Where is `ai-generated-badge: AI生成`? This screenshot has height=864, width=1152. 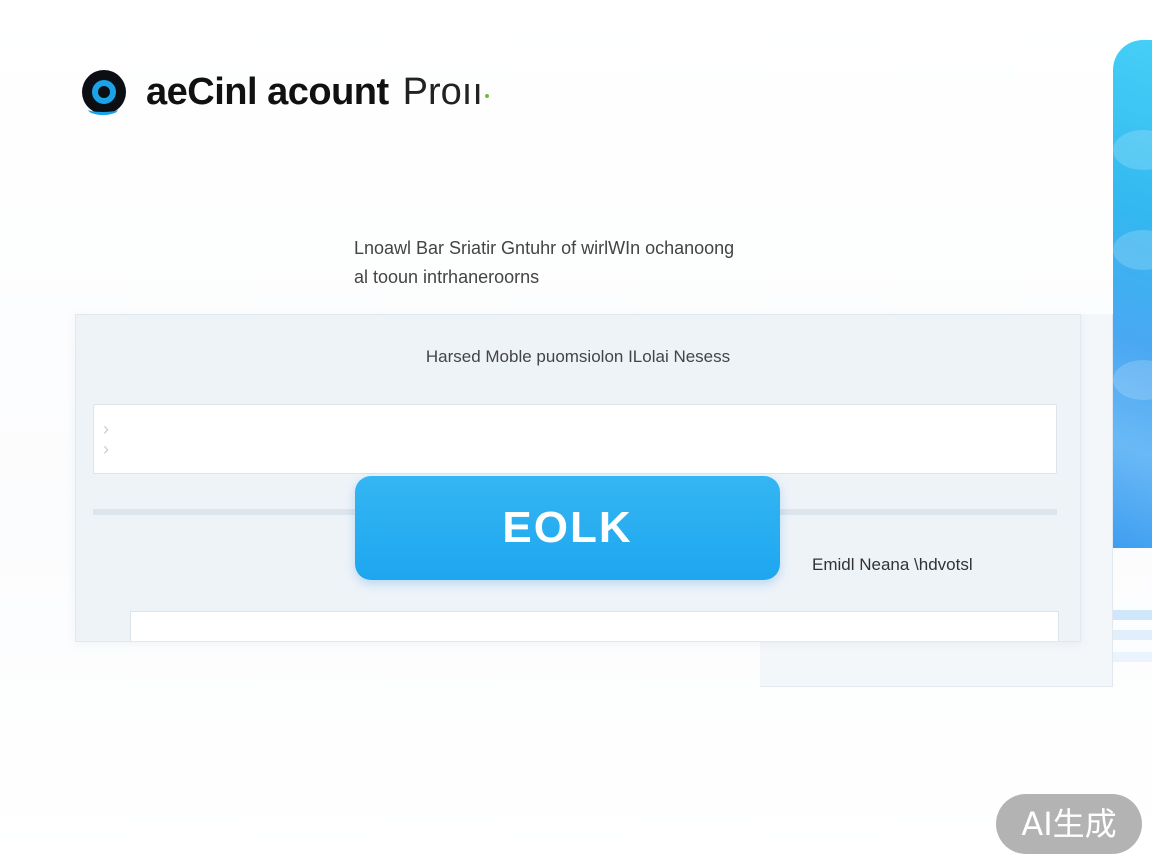
ai-generated-badge: AI生成 is located at coordinates (1069, 824).